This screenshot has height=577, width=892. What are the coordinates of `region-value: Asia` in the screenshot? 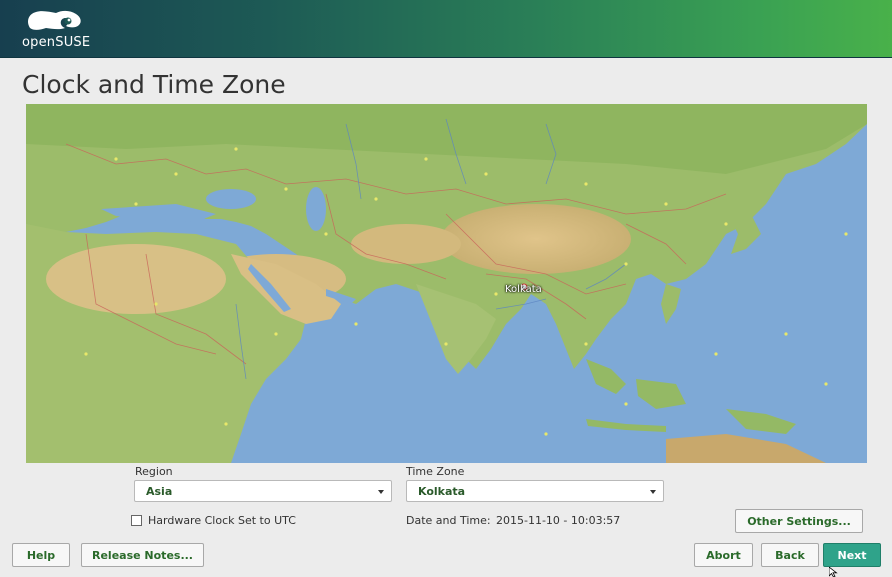 It's located at (159, 491).